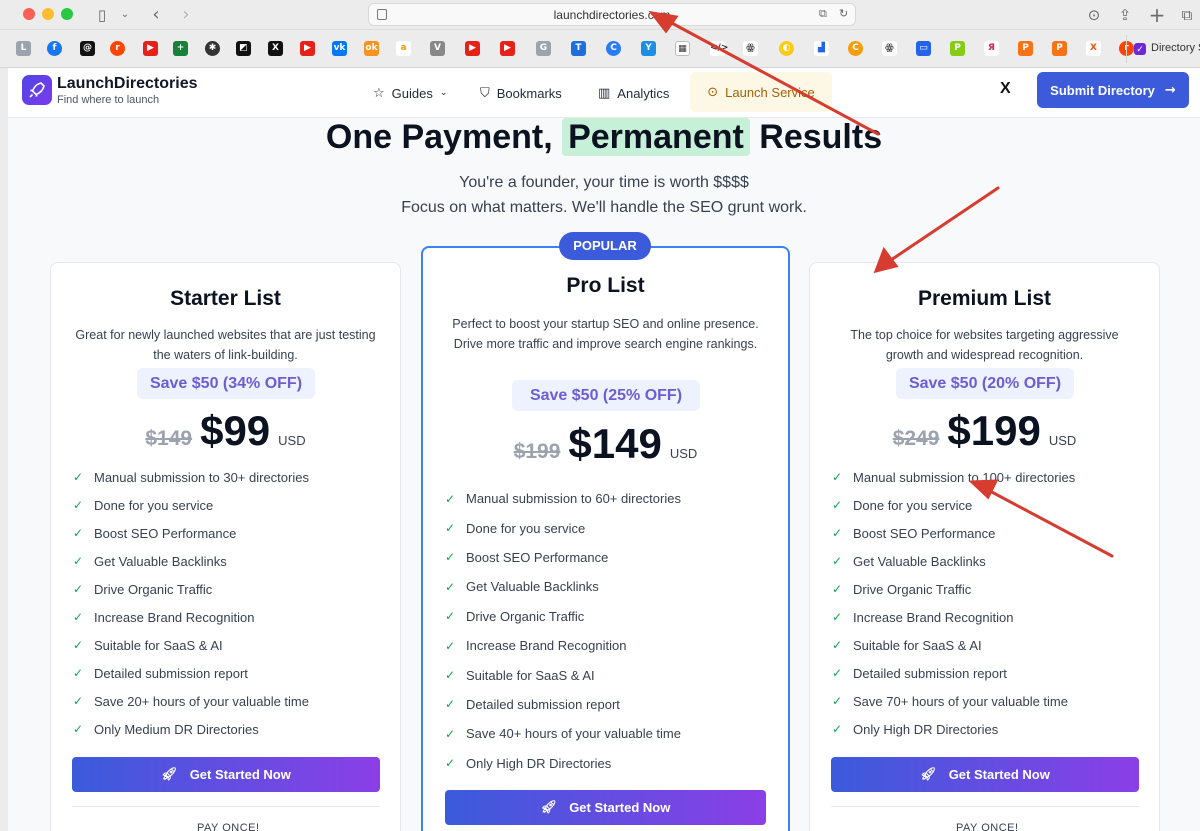 The width and height of the screenshot is (1200, 831). What do you see at coordinates (54, 48) in the screenshot?
I see `facebook-icon: f` at bounding box center [54, 48].